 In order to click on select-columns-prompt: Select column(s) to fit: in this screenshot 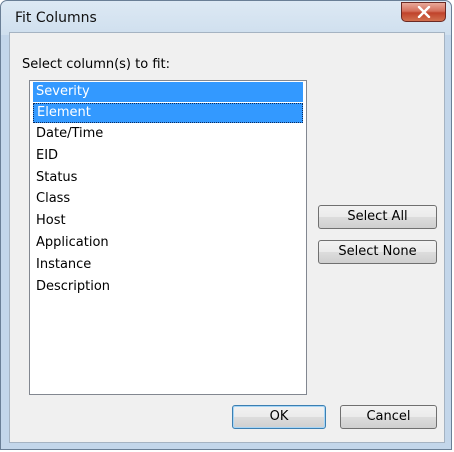, I will do `click(96, 64)`.